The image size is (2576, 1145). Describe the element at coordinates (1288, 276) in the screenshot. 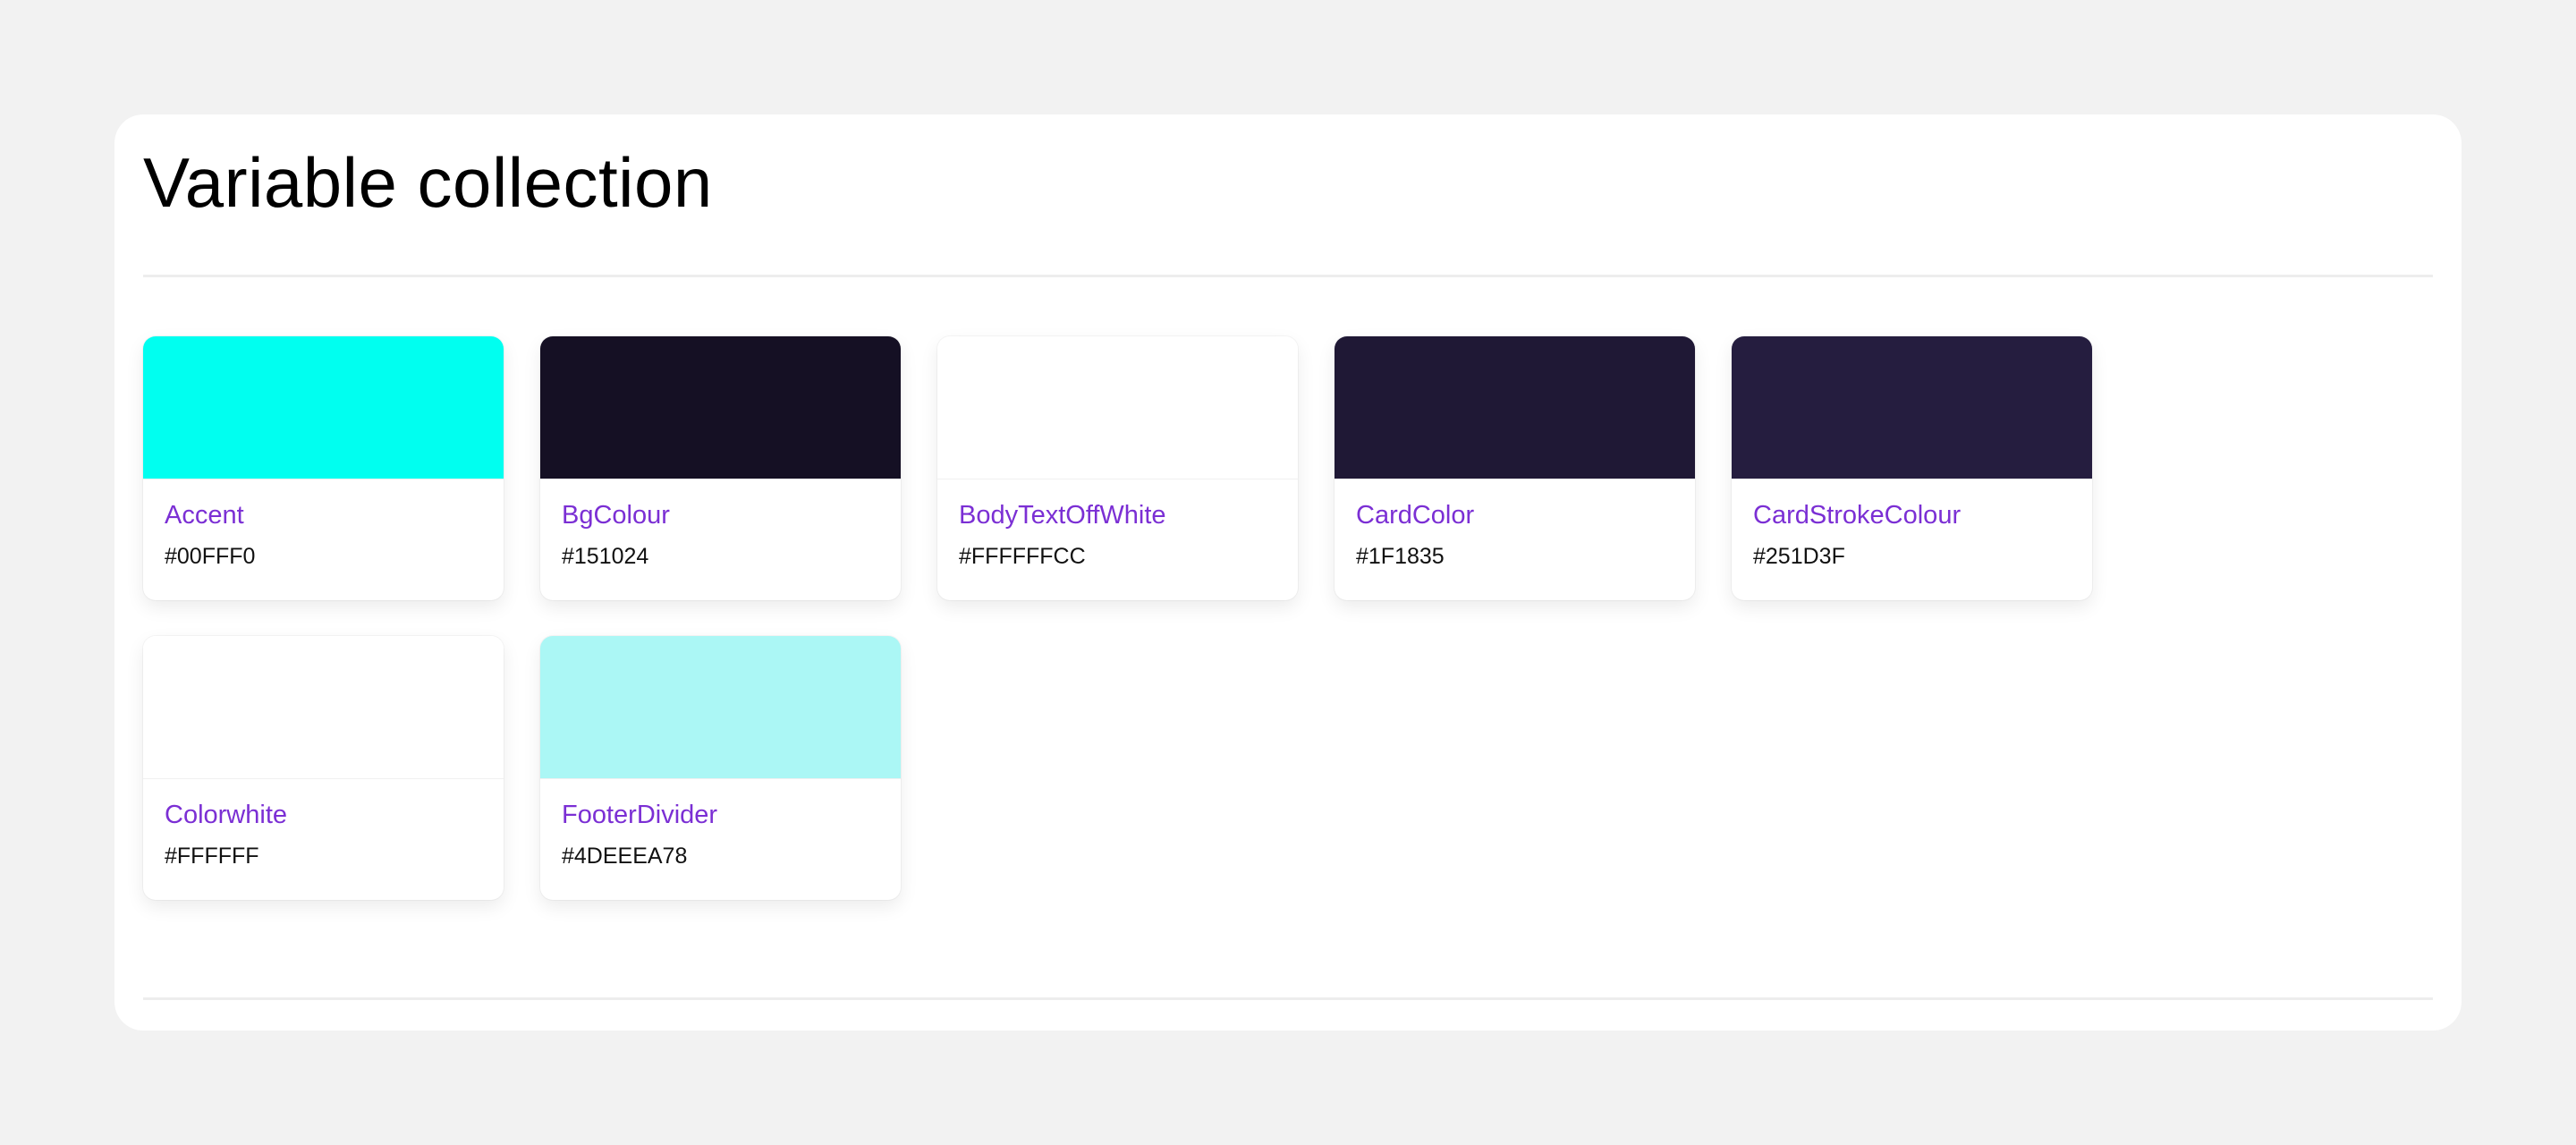

I see `header-divider` at that location.